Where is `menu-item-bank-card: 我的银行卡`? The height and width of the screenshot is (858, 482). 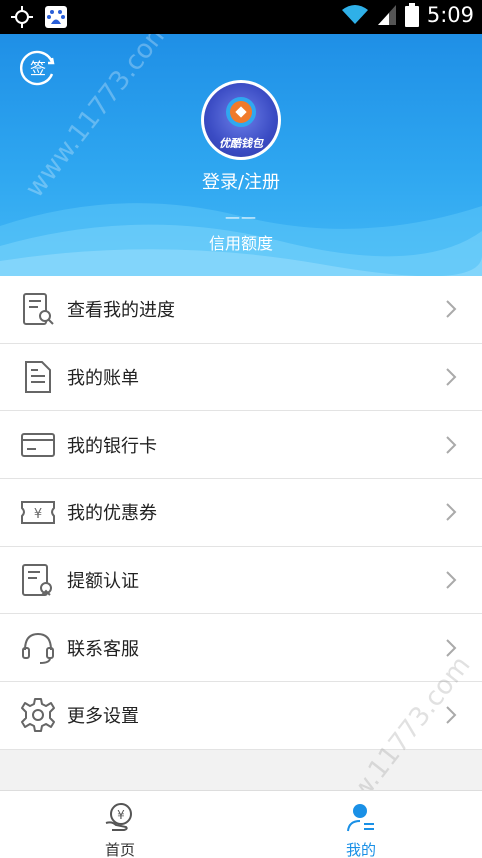
menu-item-bank-card: 我的银行卡 is located at coordinates (241, 445).